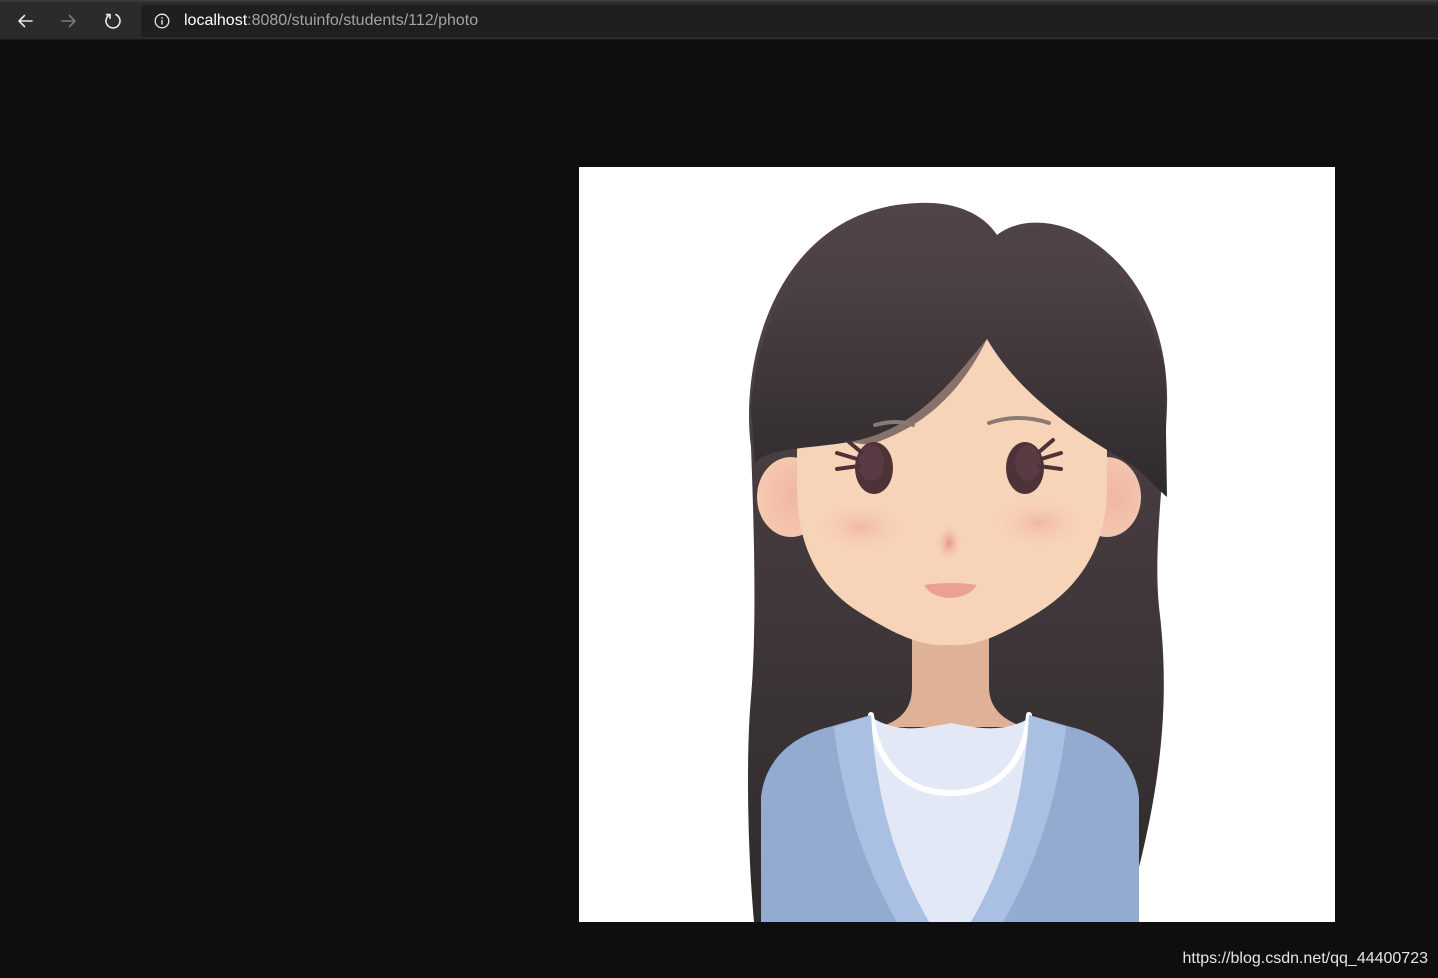  I want to click on url-host: localhost, so click(216, 20).